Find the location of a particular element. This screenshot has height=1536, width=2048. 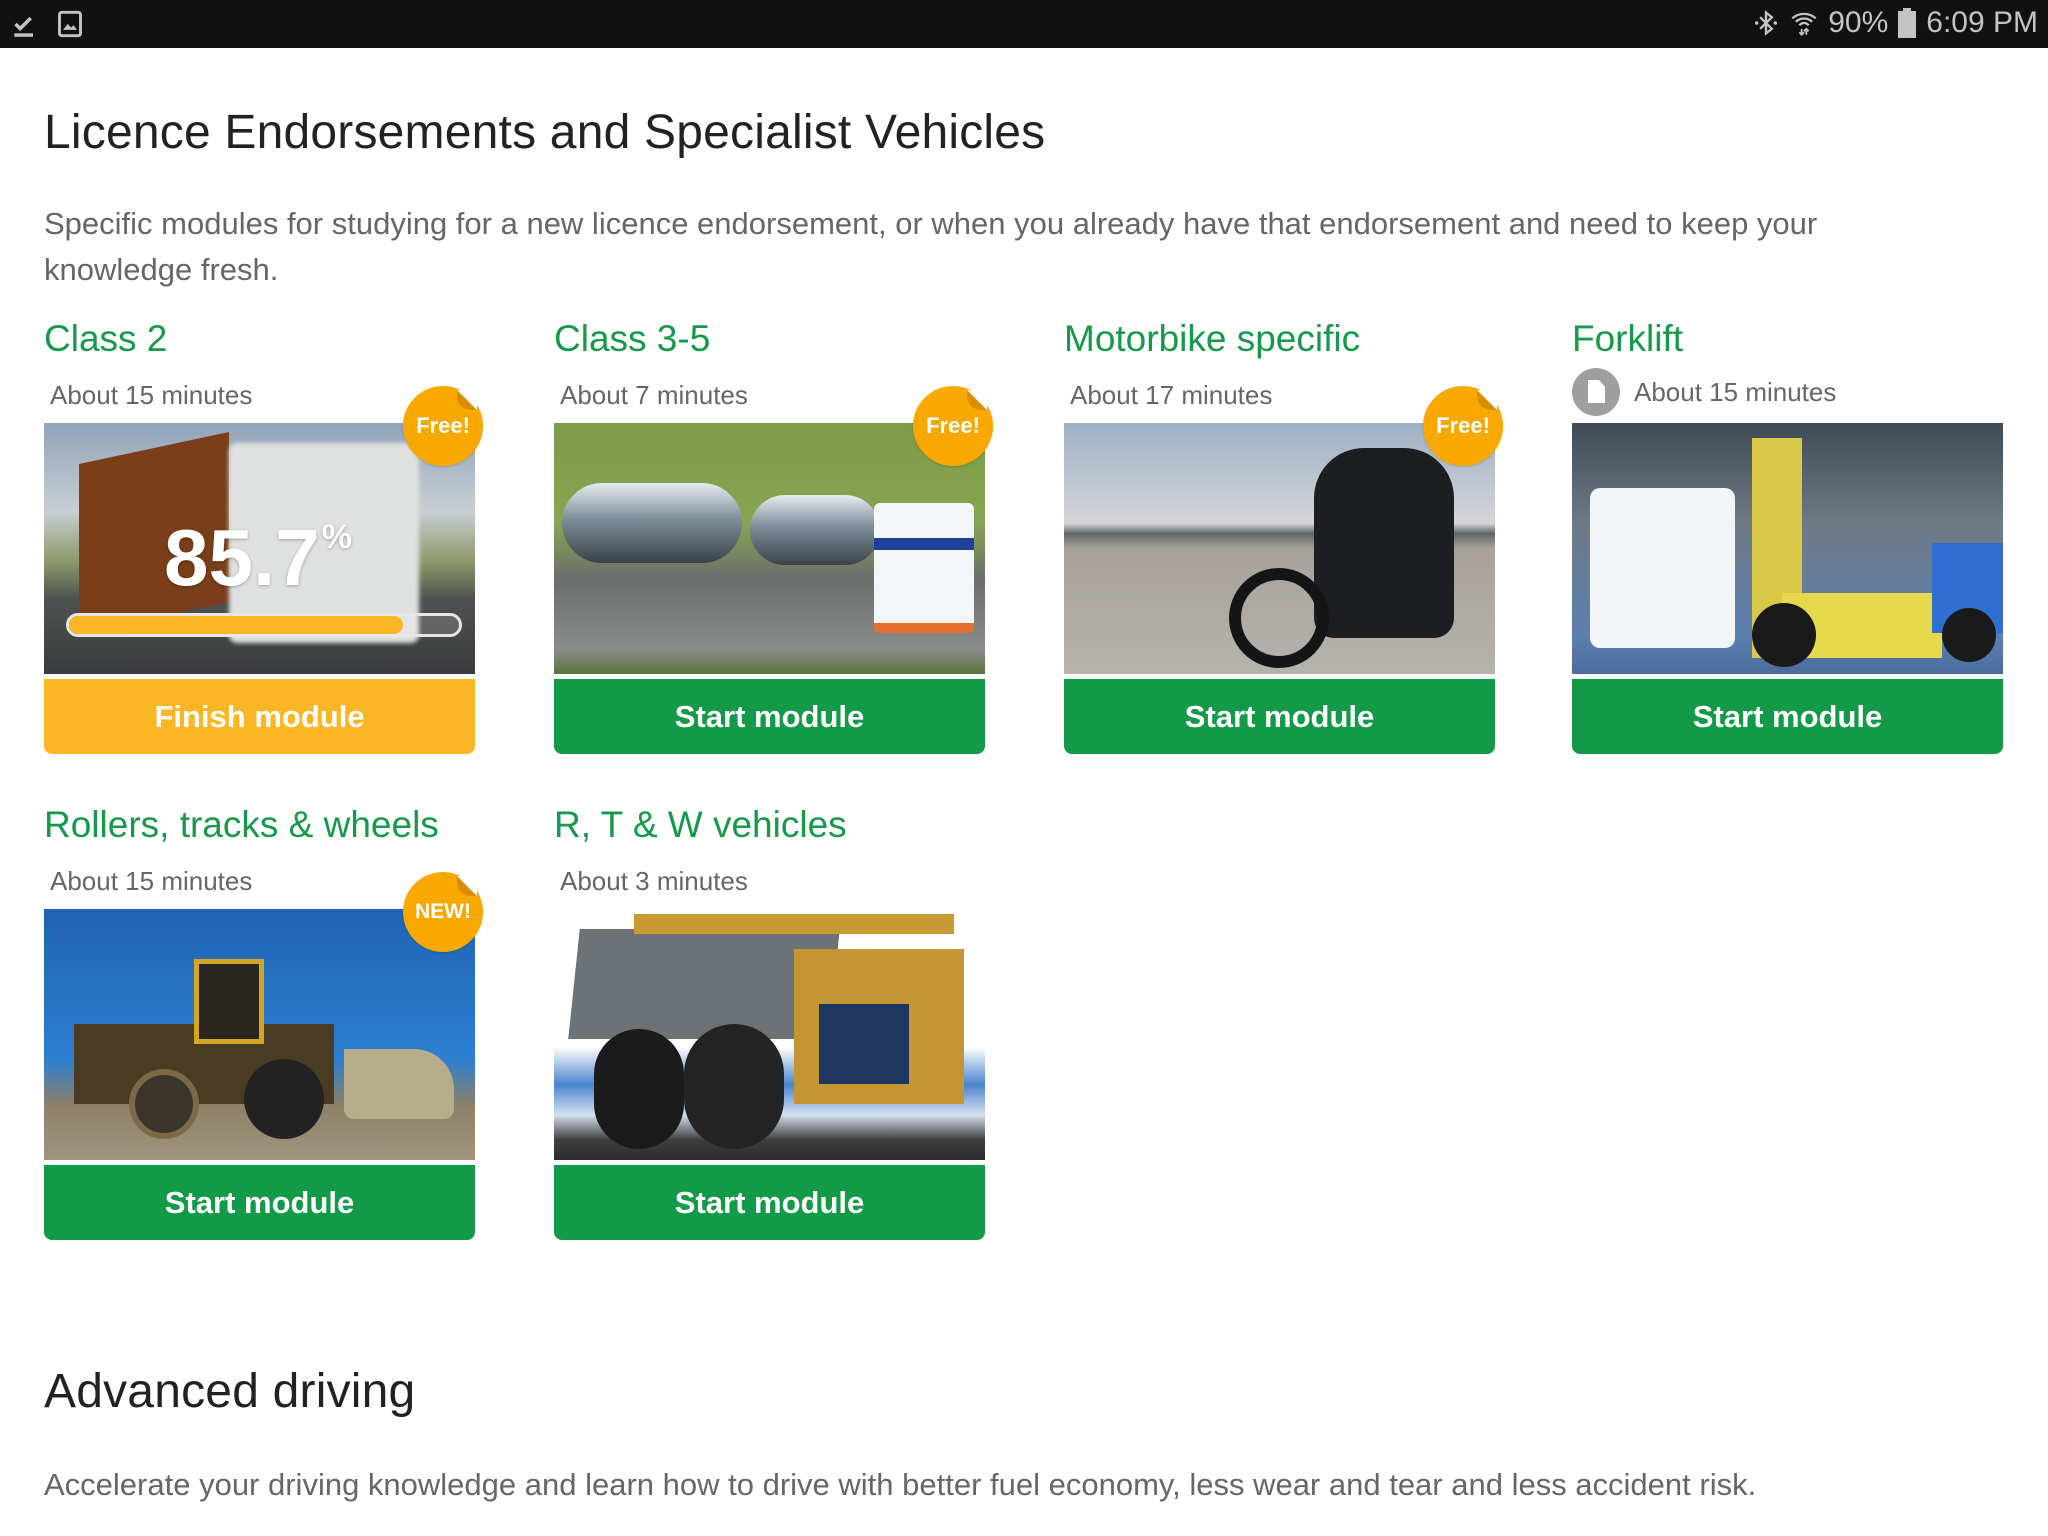

progress-overlay: 85.7% is located at coordinates (259, 548).